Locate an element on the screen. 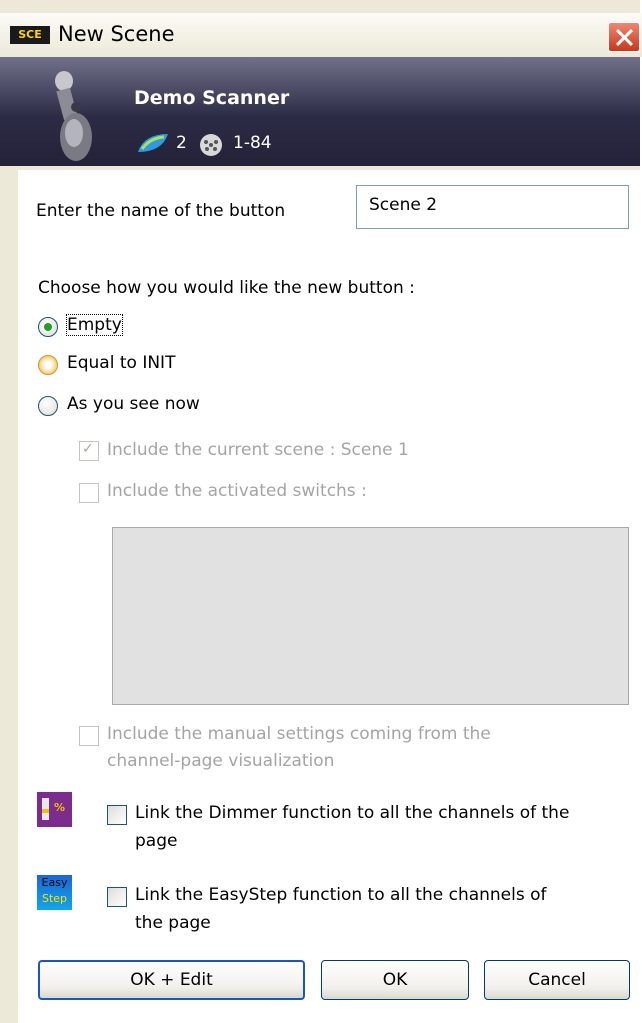 The height and width of the screenshot is (1023, 642). easystep-icon-text-1: Easy is located at coordinates (54, 882).